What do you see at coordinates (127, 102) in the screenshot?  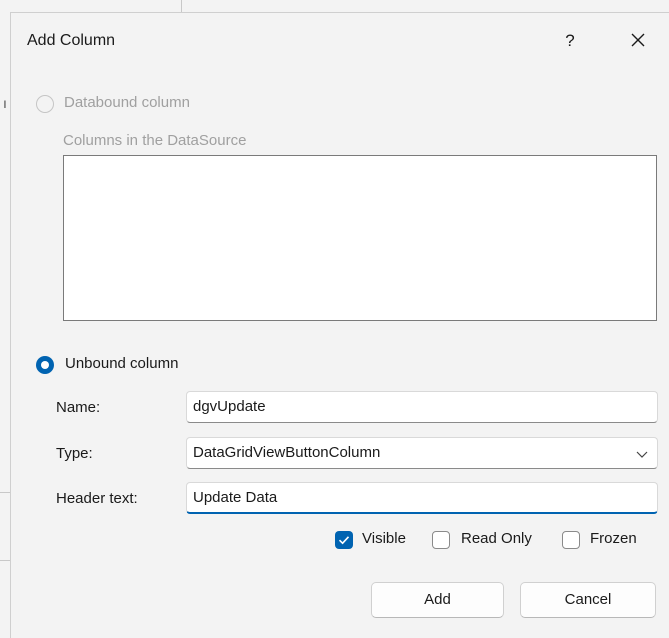 I see `databound-column-label: Databound column` at bounding box center [127, 102].